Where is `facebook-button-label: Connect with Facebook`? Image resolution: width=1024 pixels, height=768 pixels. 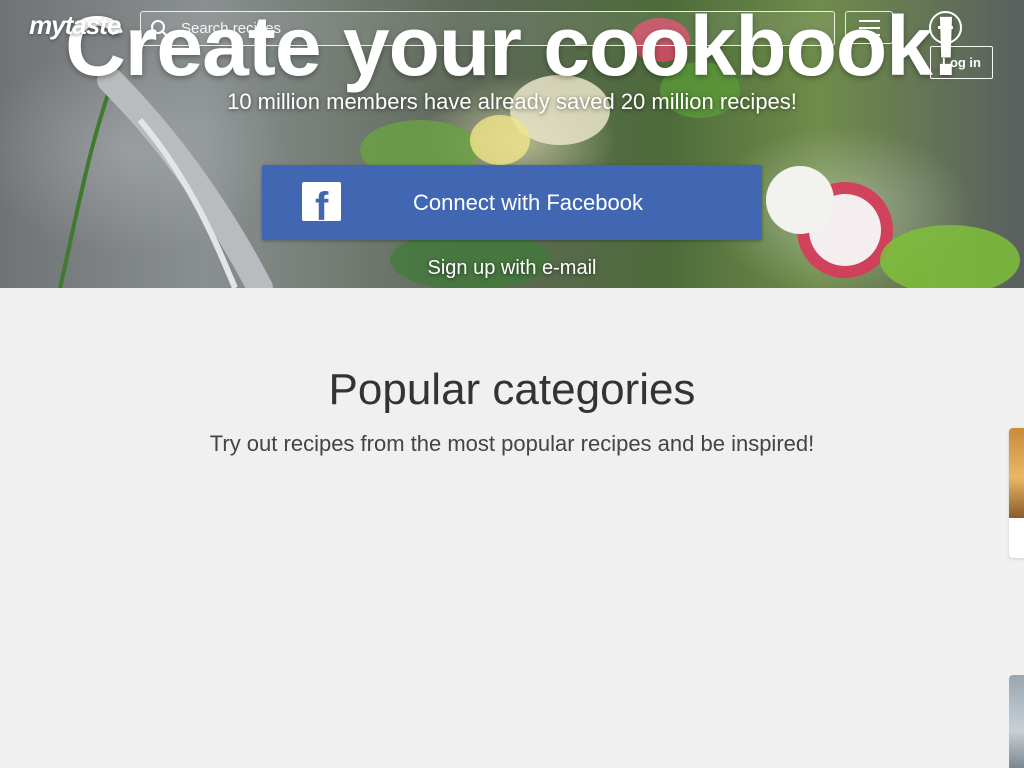 facebook-button-label: Connect with Facebook is located at coordinates (528, 202).